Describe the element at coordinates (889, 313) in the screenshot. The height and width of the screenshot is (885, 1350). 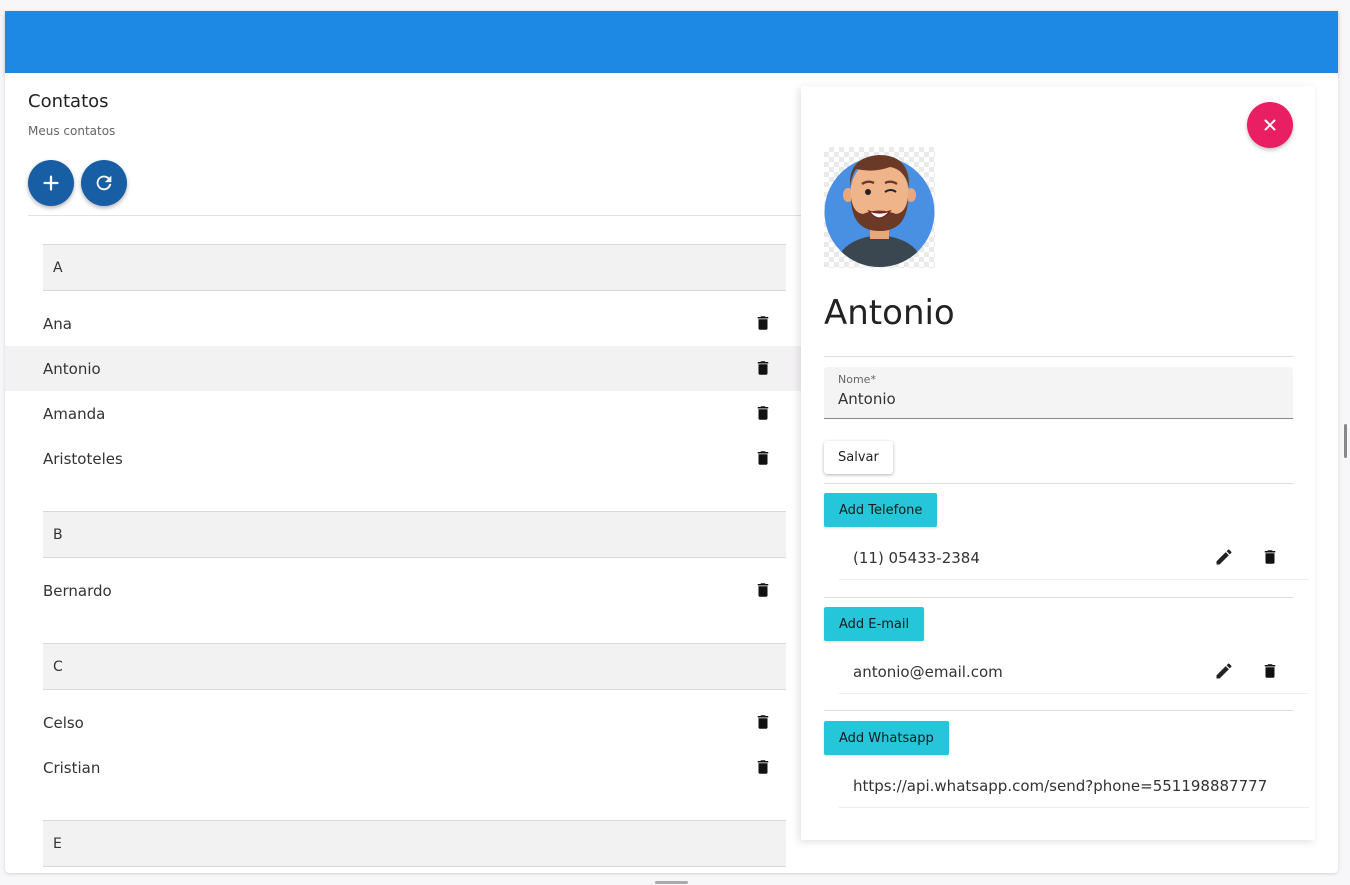
I see `contact-name-heading: Antonio` at that location.